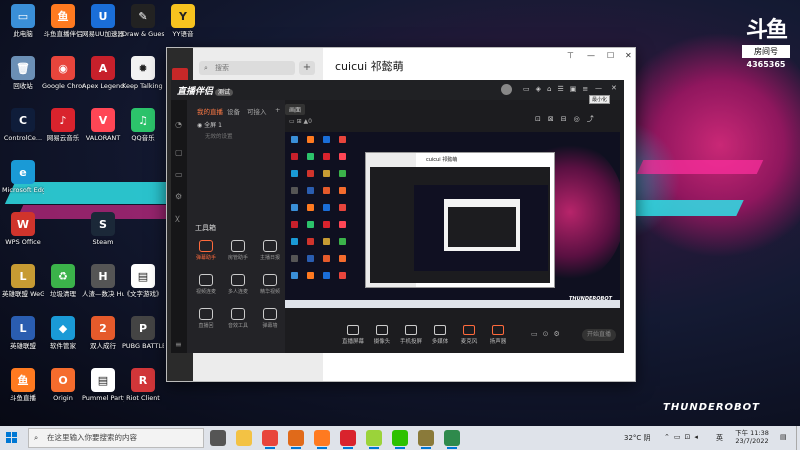  What do you see at coordinates (568, 119) in the screenshot?
I see `preview-tool-icons: ⊡⊠⊟◎⤴` at bounding box center [568, 119].